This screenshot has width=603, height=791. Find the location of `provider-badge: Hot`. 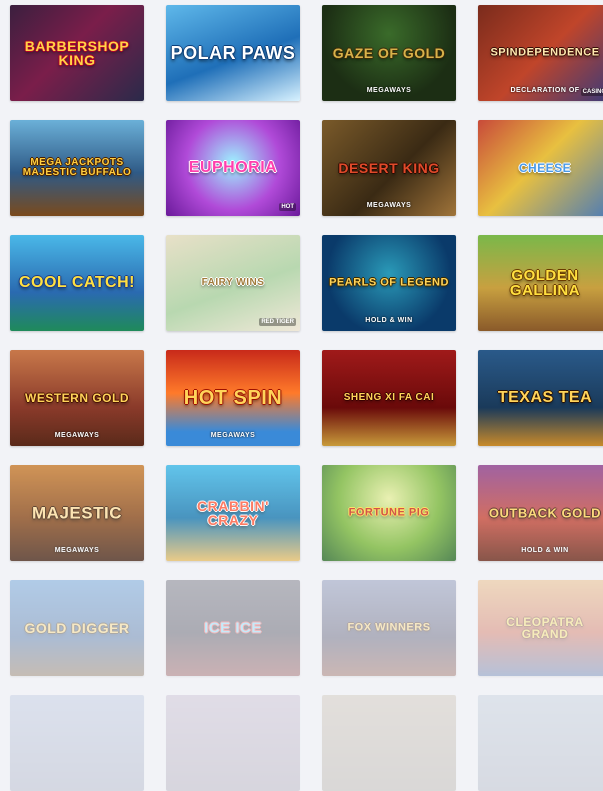

provider-badge: Hot is located at coordinates (287, 207).